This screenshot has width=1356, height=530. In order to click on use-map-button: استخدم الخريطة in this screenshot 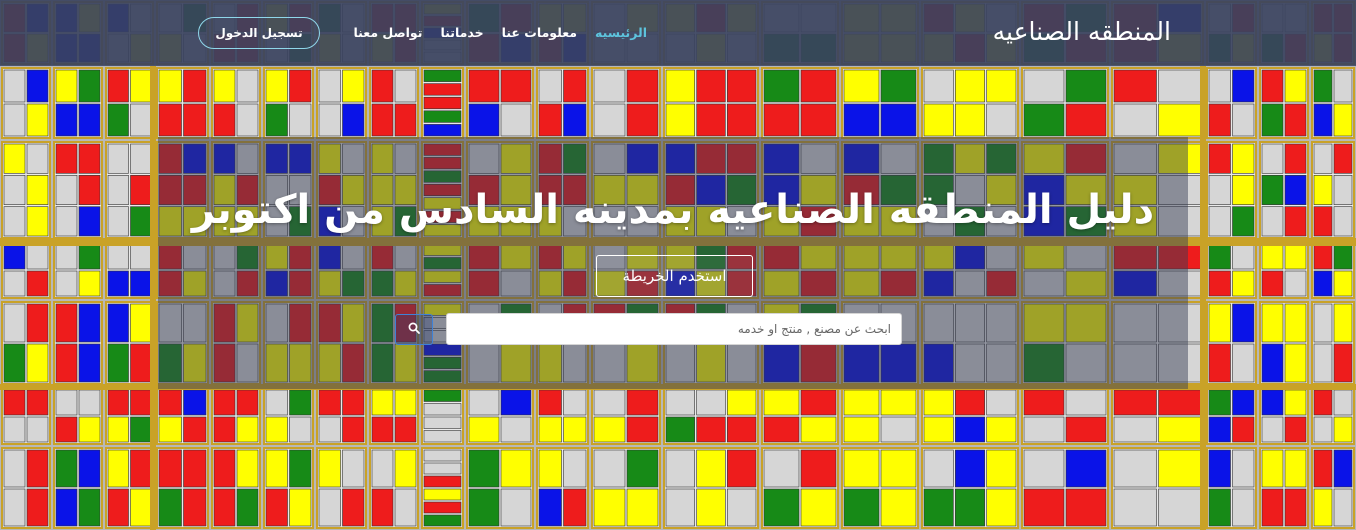, I will do `click(674, 276)`.